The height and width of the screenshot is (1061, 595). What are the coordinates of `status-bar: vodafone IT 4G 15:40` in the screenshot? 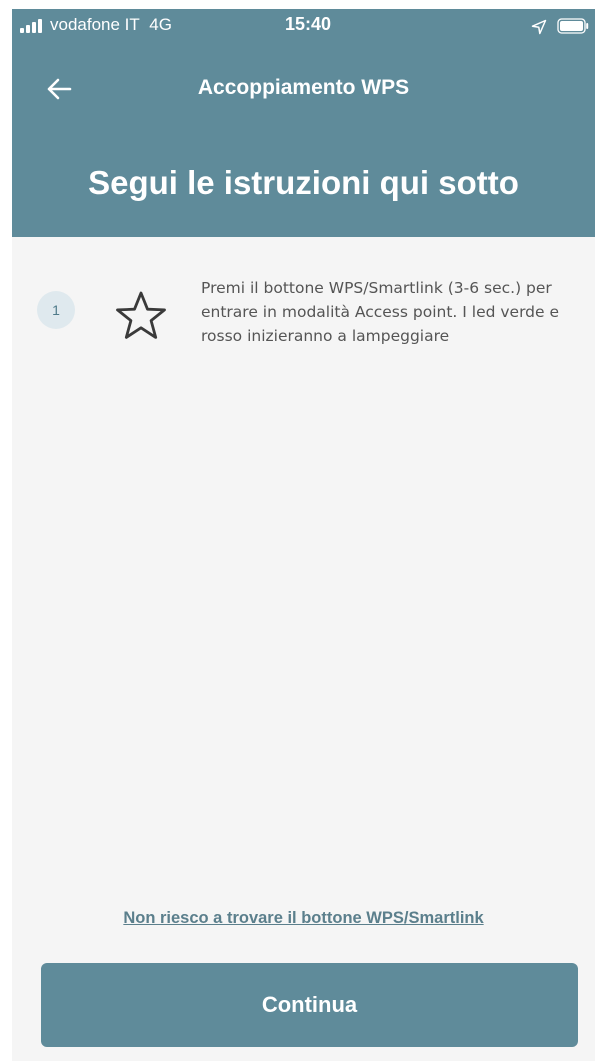 It's located at (303, 25).